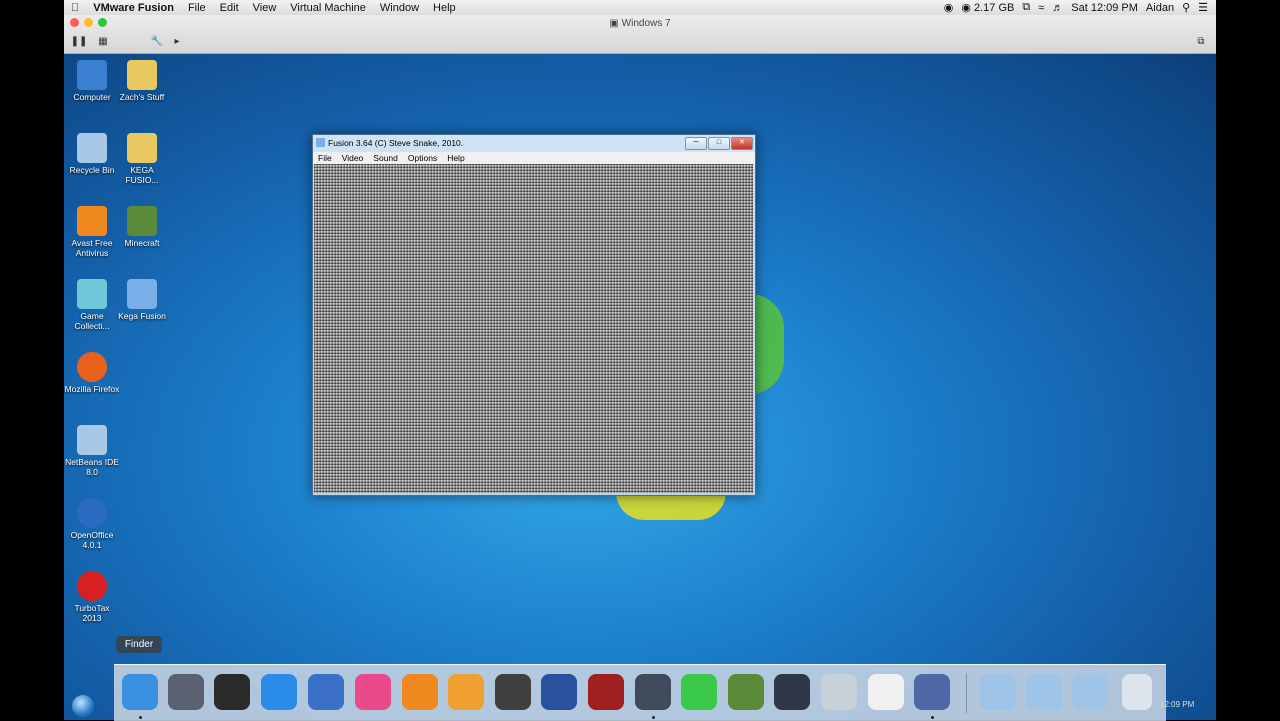 This screenshot has width=1280, height=721. What do you see at coordinates (92, 97) in the screenshot?
I see `desktop-icon-label: Computer` at bounding box center [92, 97].